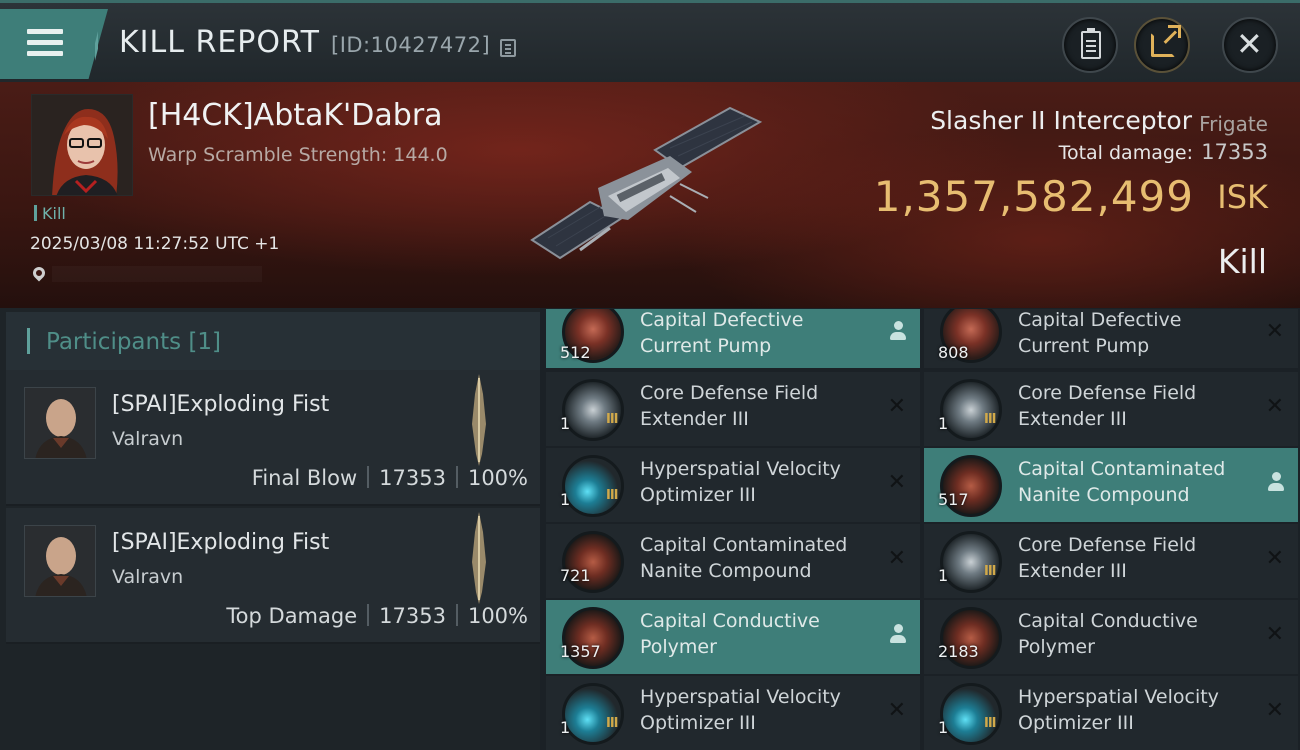 The width and height of the screenshot is (1300, 750). What do you see at coordinates (298, 155) in the screenshot?
I see `victim-subtitle: Warp Scramble Strength: 144.0` at bounding box center [298, 155].